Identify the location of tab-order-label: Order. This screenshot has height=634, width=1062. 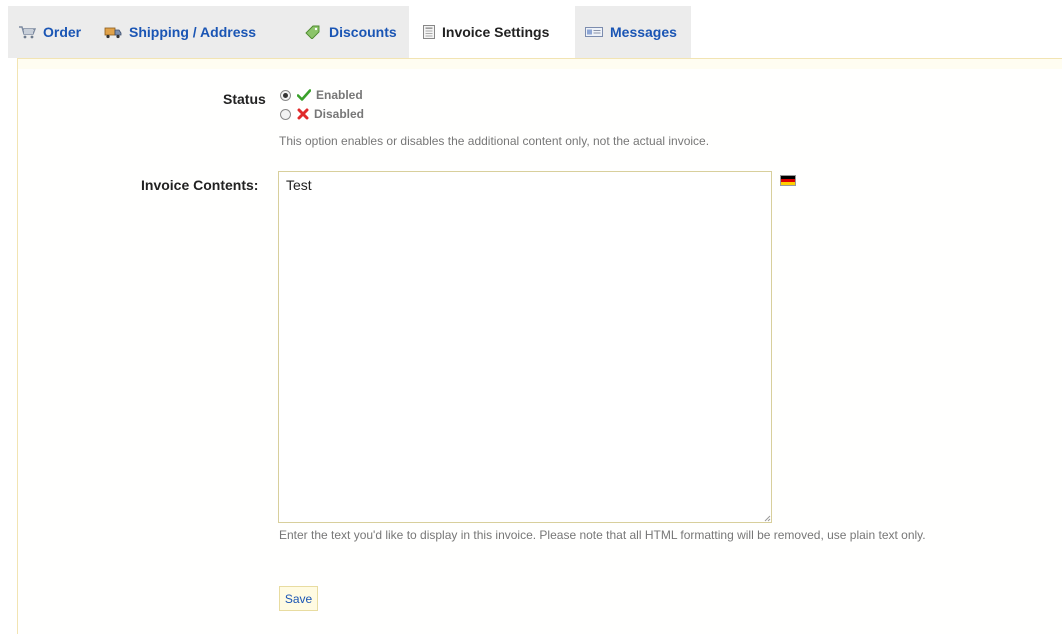
(62, 32).